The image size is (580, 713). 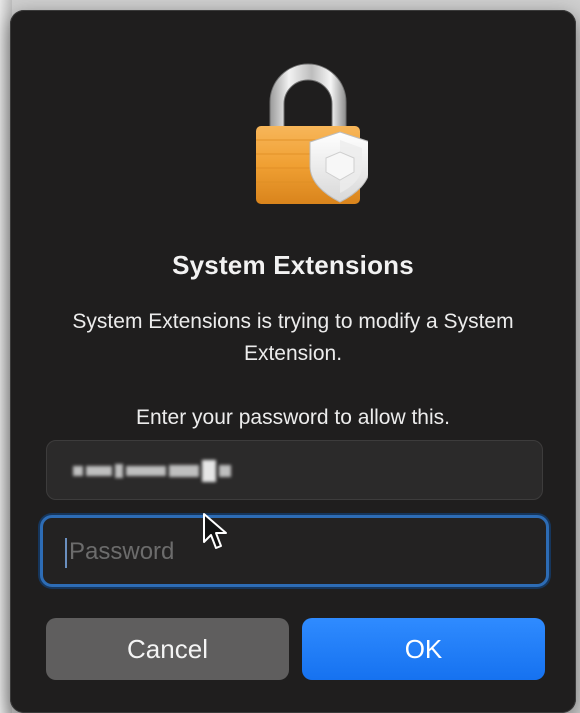 I want to click on cancel-button: Cancel, so click(x=167, y=649).